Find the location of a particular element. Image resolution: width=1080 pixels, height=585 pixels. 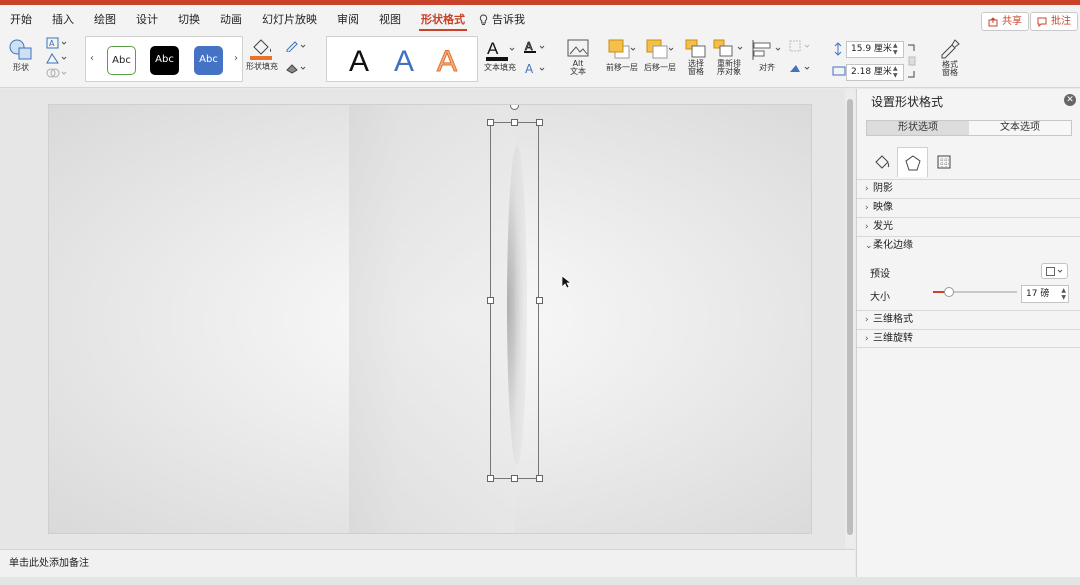

tab-fill-line is located at coordinates (881, 162).